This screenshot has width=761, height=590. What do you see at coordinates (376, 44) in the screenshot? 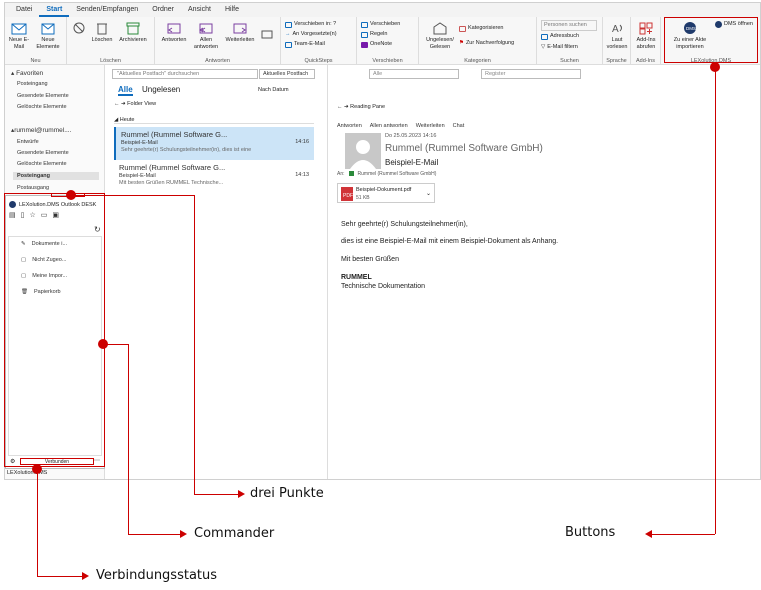
I see `onenote-button: OneNote` at bounding box center [376, 44].